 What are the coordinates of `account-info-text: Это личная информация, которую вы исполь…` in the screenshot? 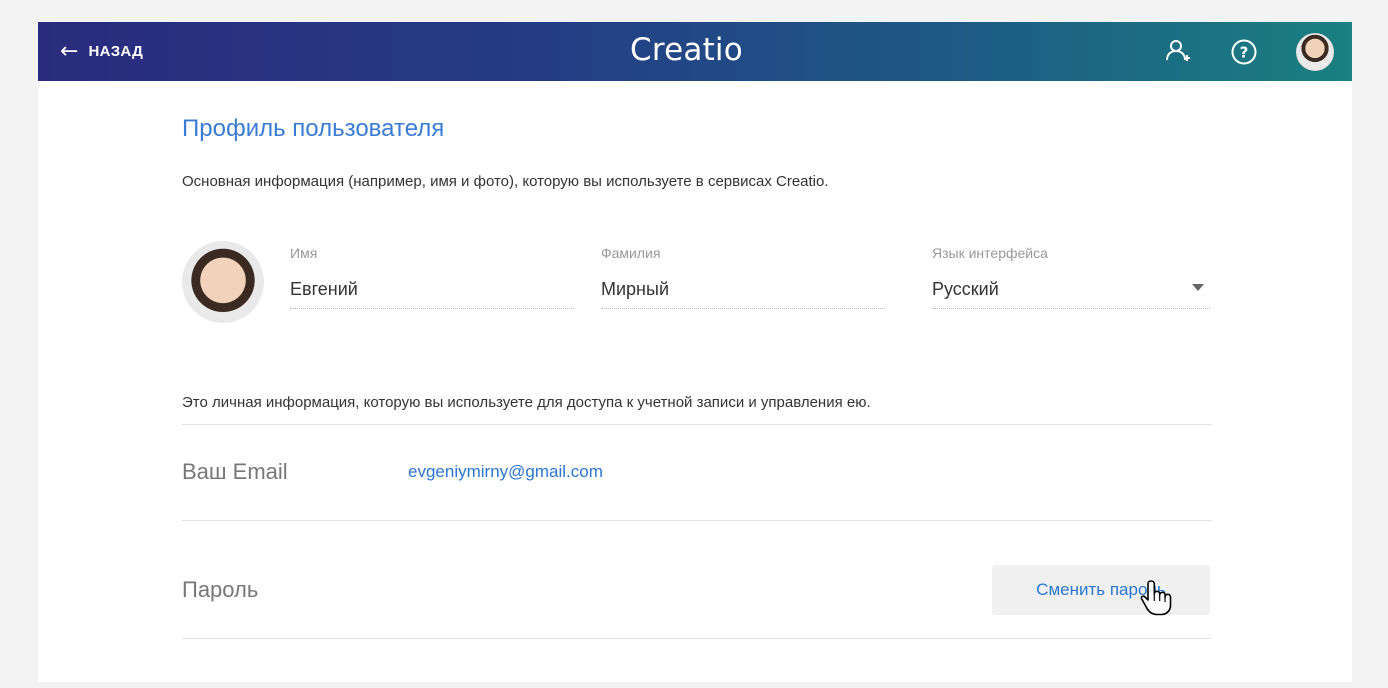 It's located at (526, 402).